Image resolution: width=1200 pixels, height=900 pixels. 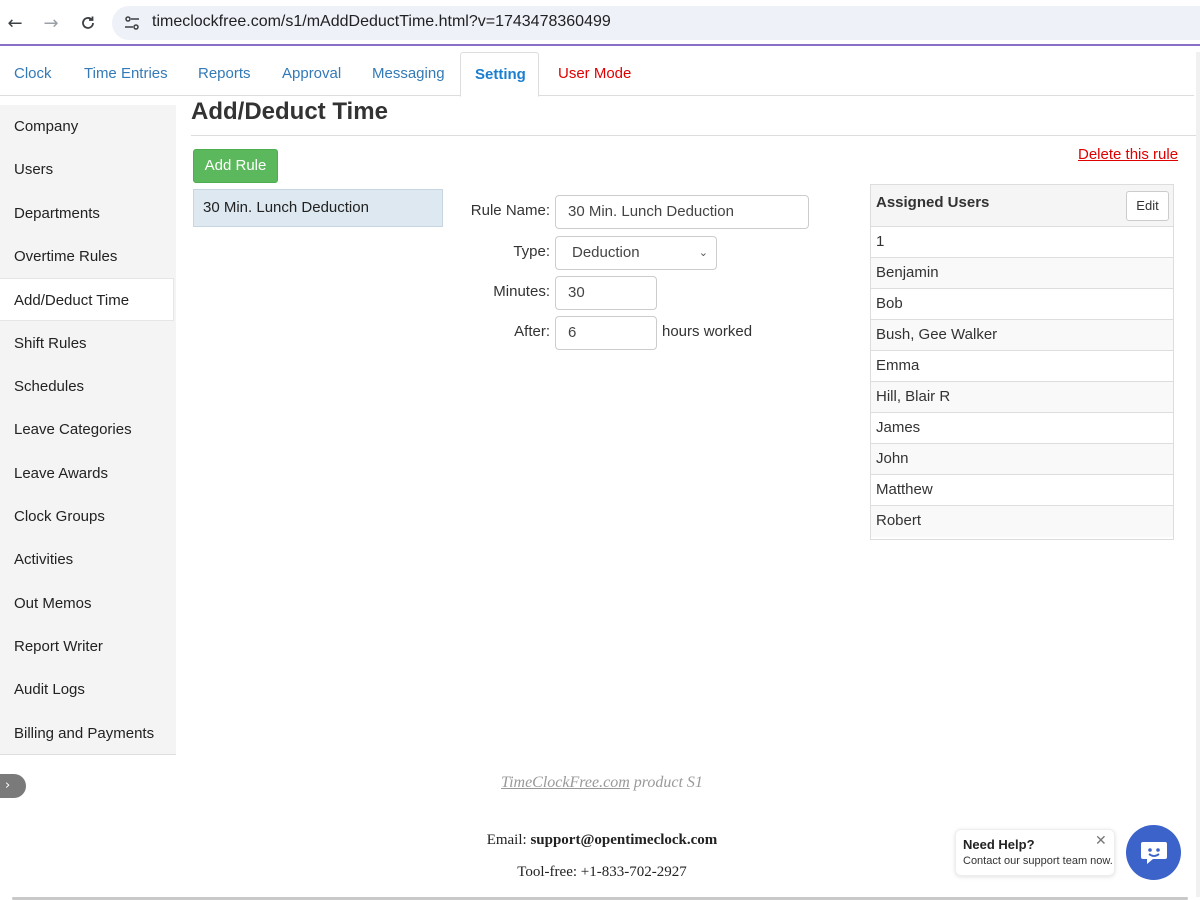 I want to click on chevron-down-icon: ⌄, so click(x=703, y=252).